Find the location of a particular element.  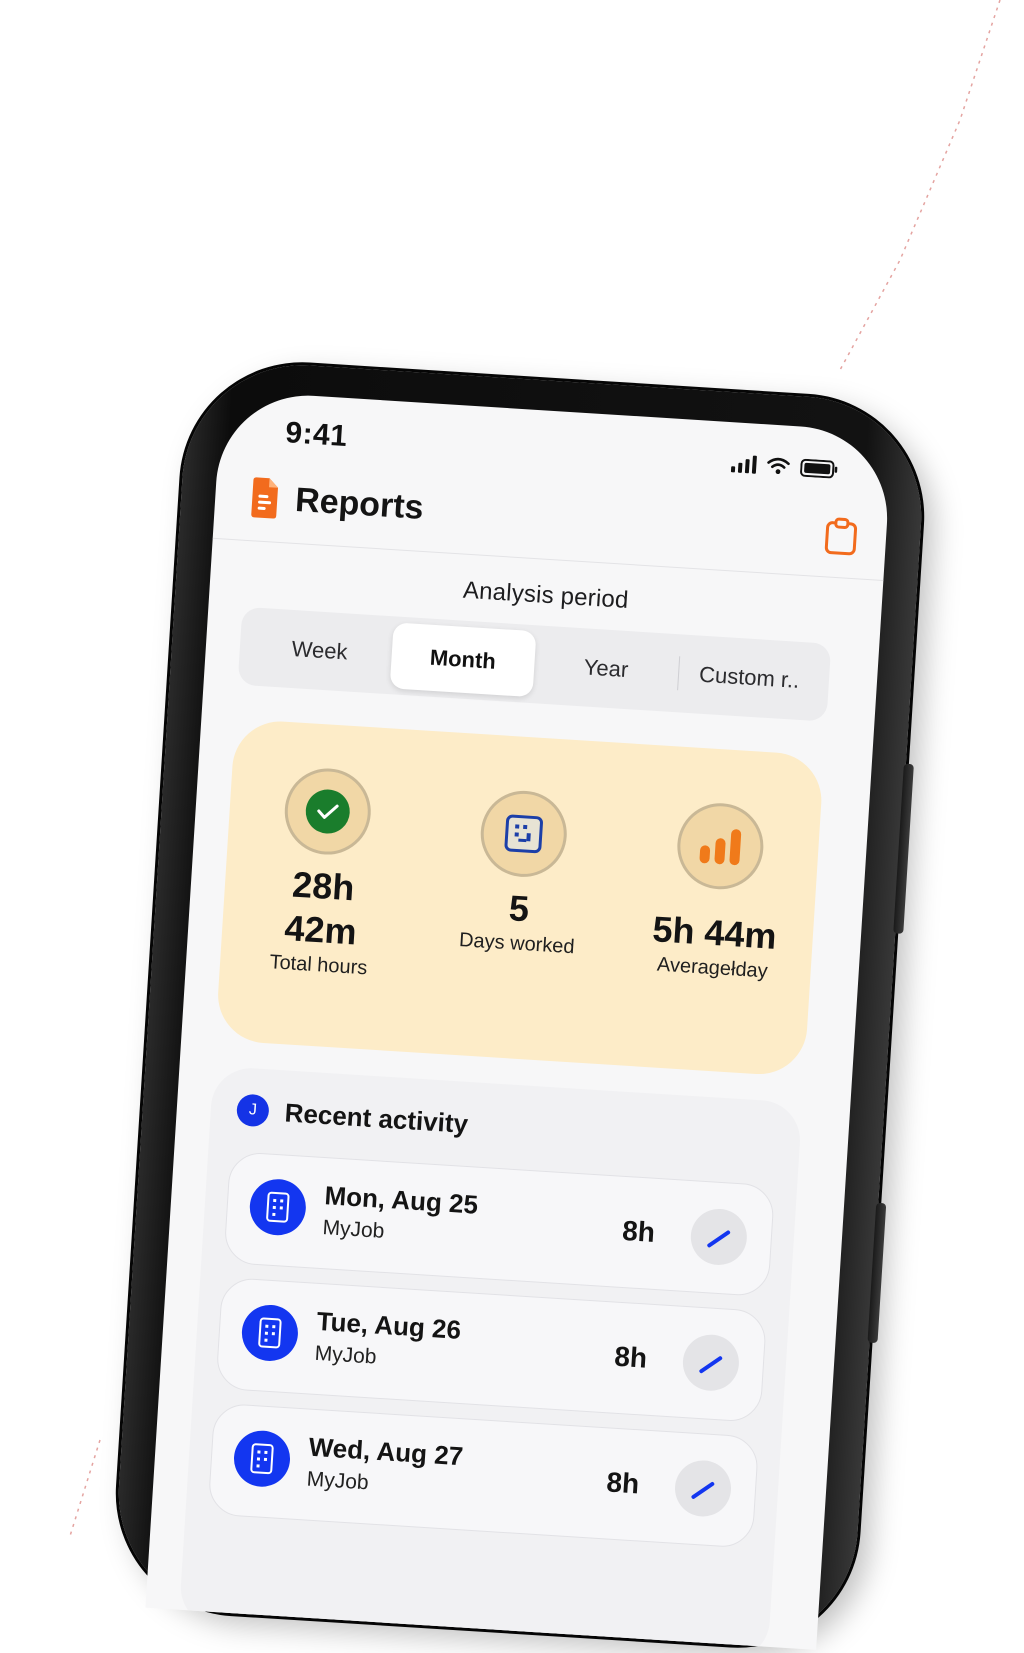

cellular-signal-icon is located at coordinates (743, 464).